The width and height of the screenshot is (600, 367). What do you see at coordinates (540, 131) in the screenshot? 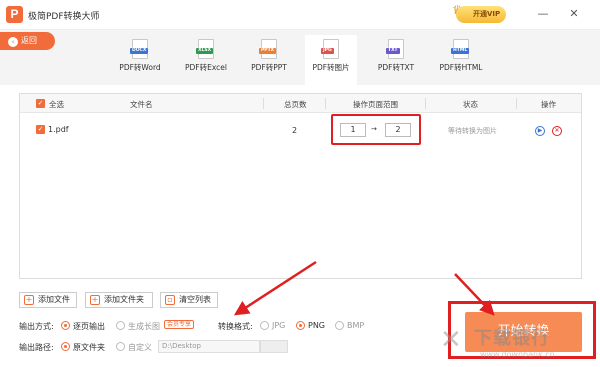
I see `play-icon: ▶` at bounding box center [540, 131].